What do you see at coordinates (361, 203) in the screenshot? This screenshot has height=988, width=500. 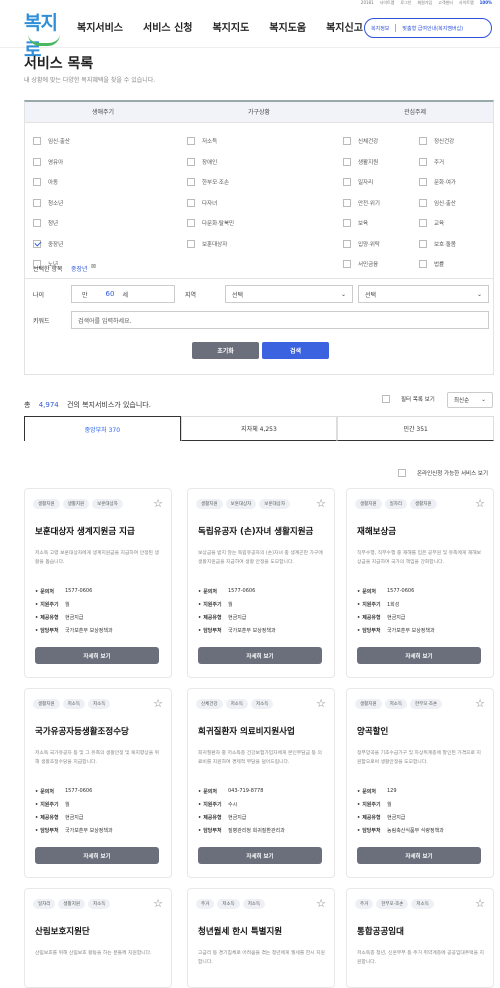 I see `filter-option: 안전·위기` at bounding box center [361, 203].